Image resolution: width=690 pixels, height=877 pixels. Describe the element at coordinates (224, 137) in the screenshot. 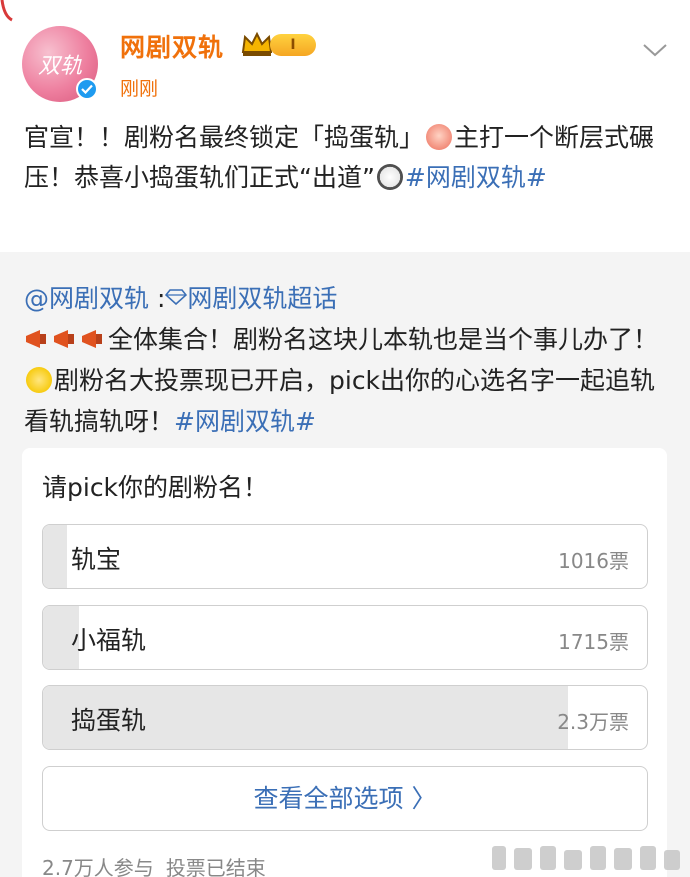

I see `post-text-part: 官宣！！剧粉名最终锁定「捣蛋轨」` at that location.